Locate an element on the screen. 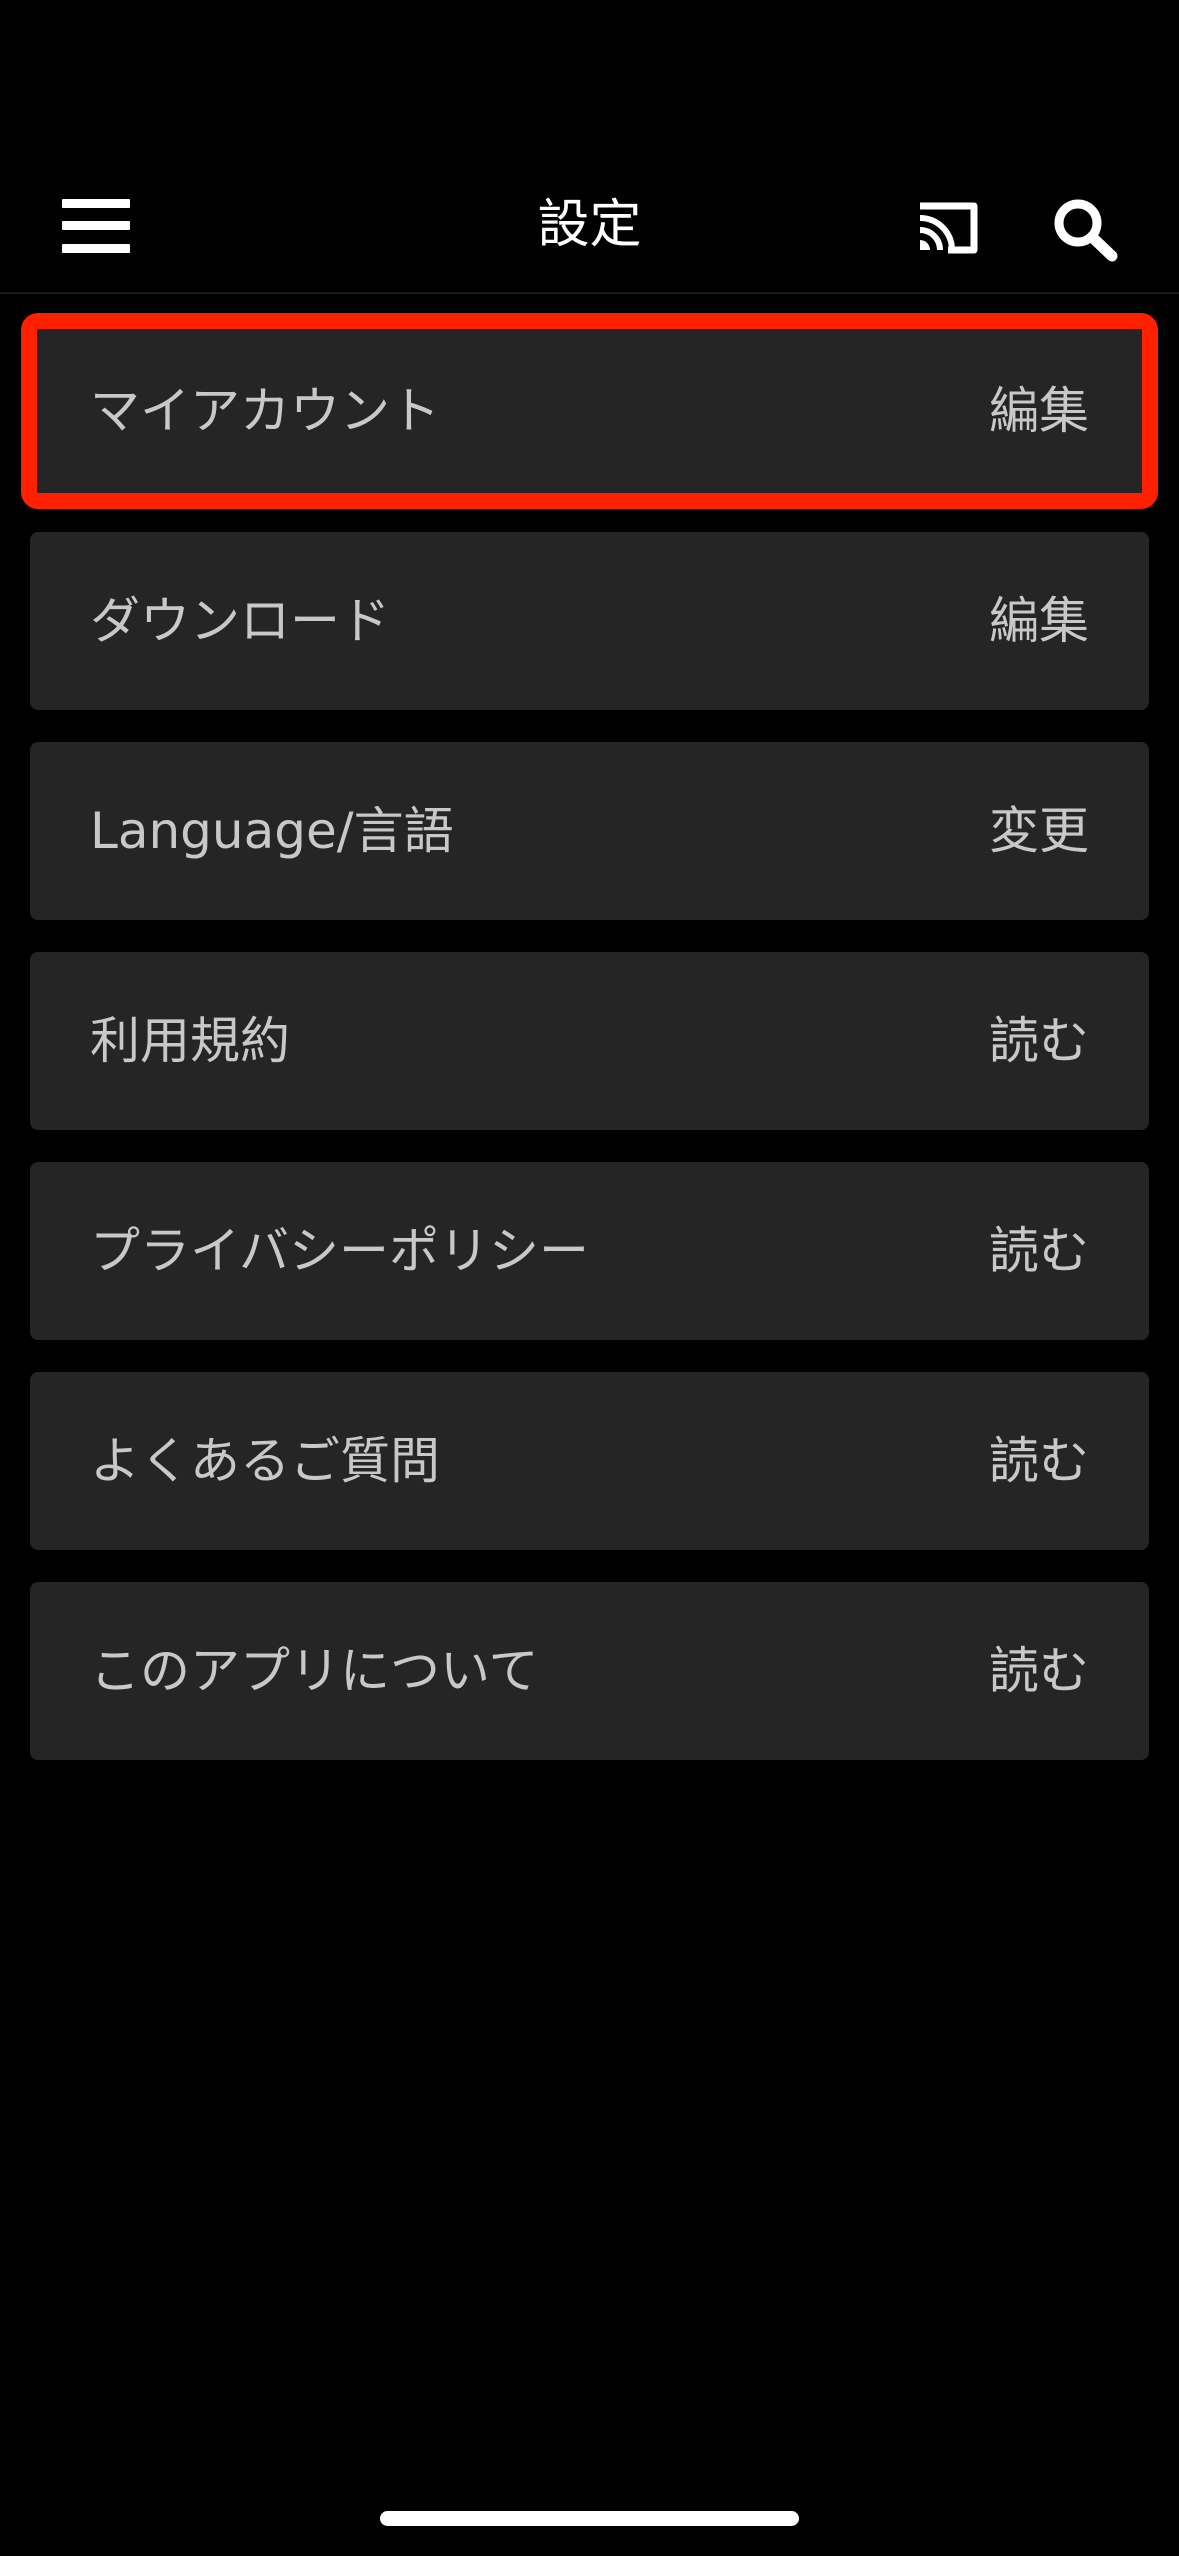 Image resolution: width=1179 pixels, height=2556 pixels. settings-row-about-app: このアプリについて 読む is located at coordinates (589, 1671).